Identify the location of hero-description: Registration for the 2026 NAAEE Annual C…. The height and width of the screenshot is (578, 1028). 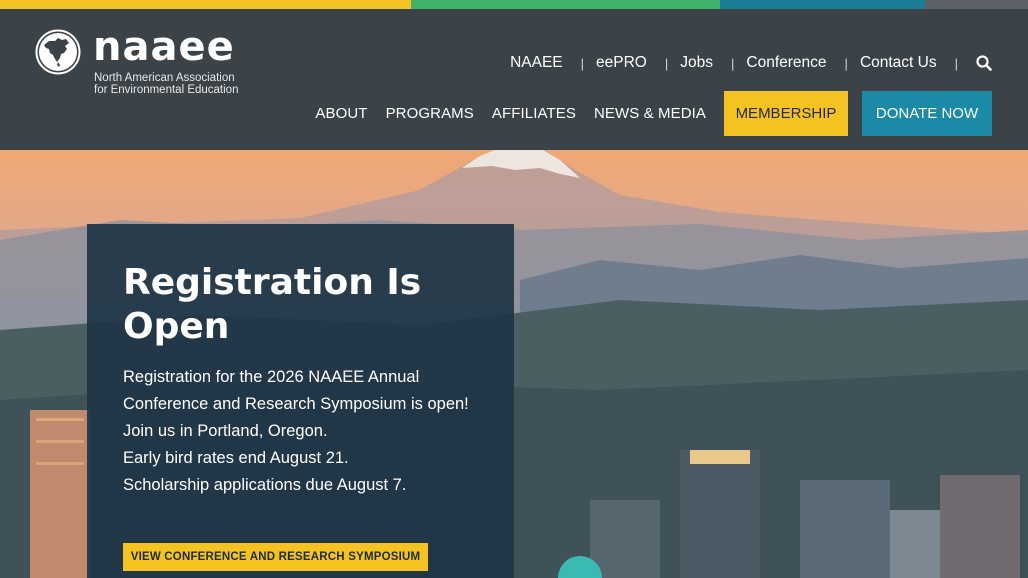
(303, 431).